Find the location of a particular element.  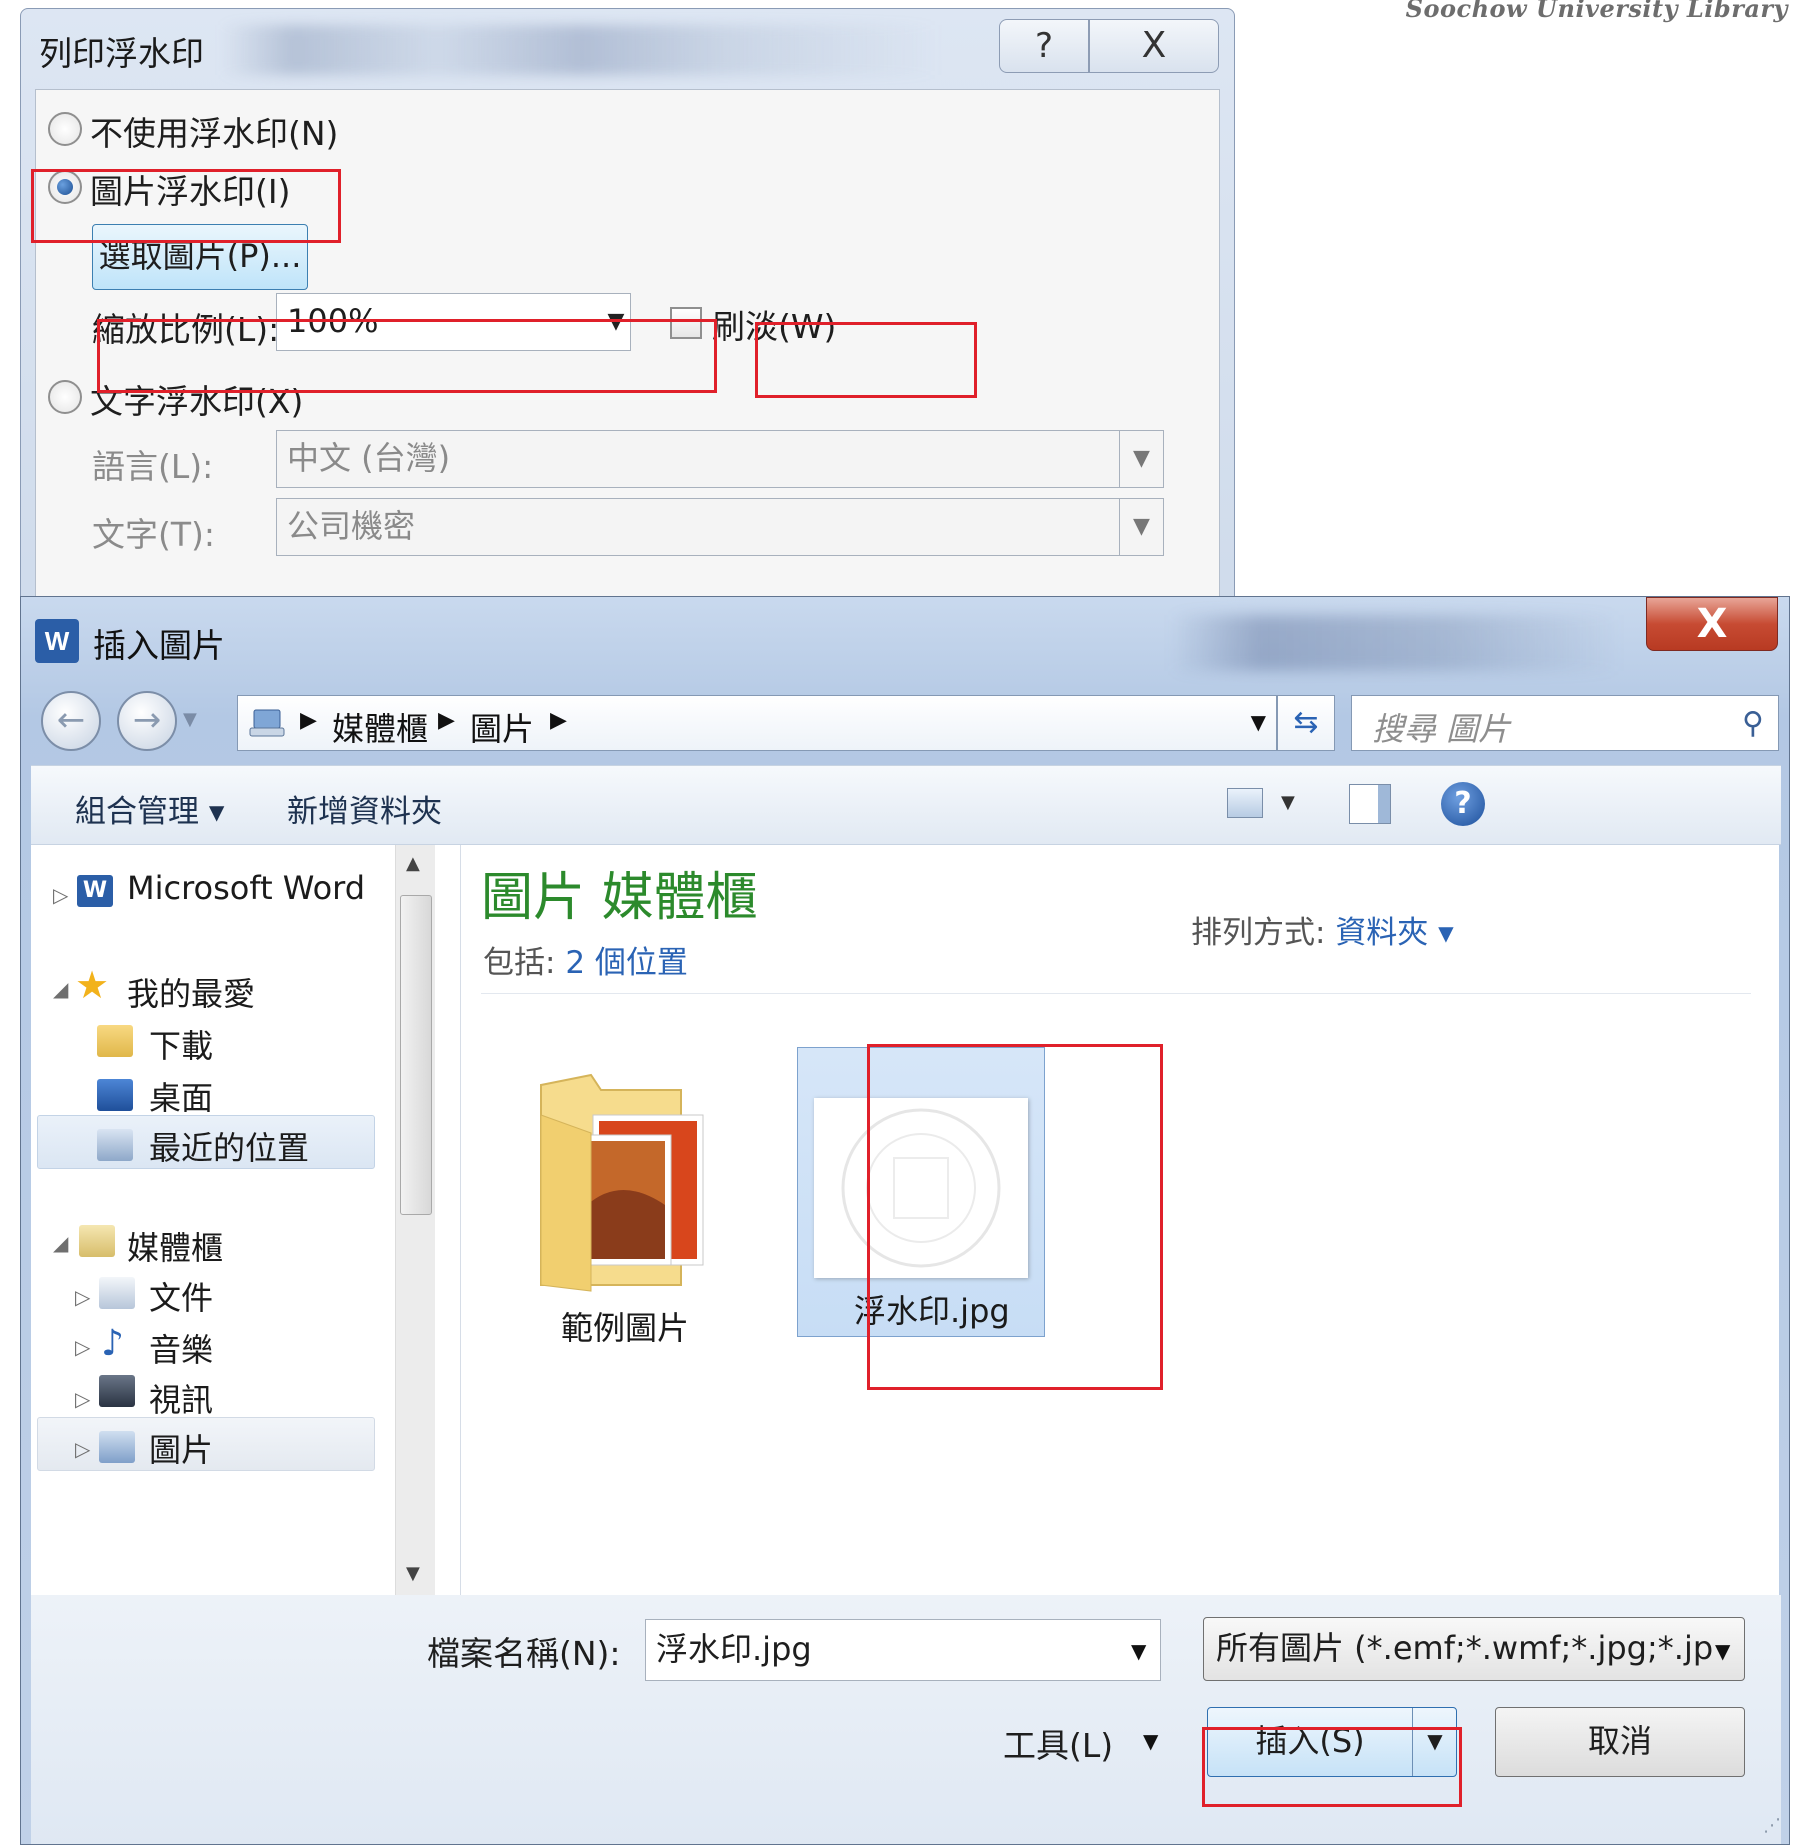

desktop-icon is located at coordinates (115, 1095).